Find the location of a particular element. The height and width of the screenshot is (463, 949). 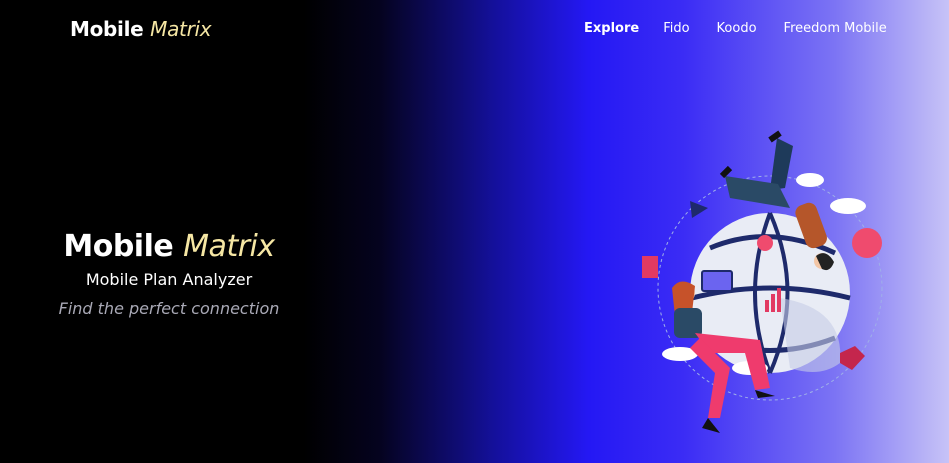

nav-item-koodo: Koodo is located at coordinates (737, 28).